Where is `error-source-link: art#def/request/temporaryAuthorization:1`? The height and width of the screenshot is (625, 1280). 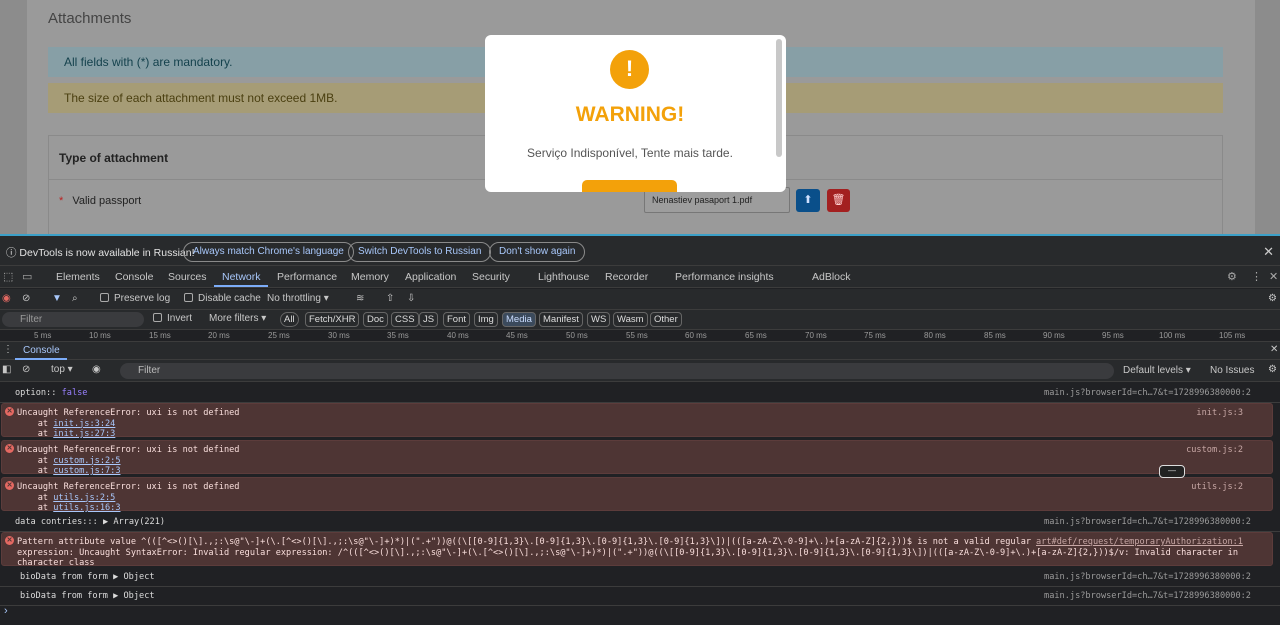
error-source-link: art#def/request/temporaryAuthorization:1 is located at coordinates (1137, 542).